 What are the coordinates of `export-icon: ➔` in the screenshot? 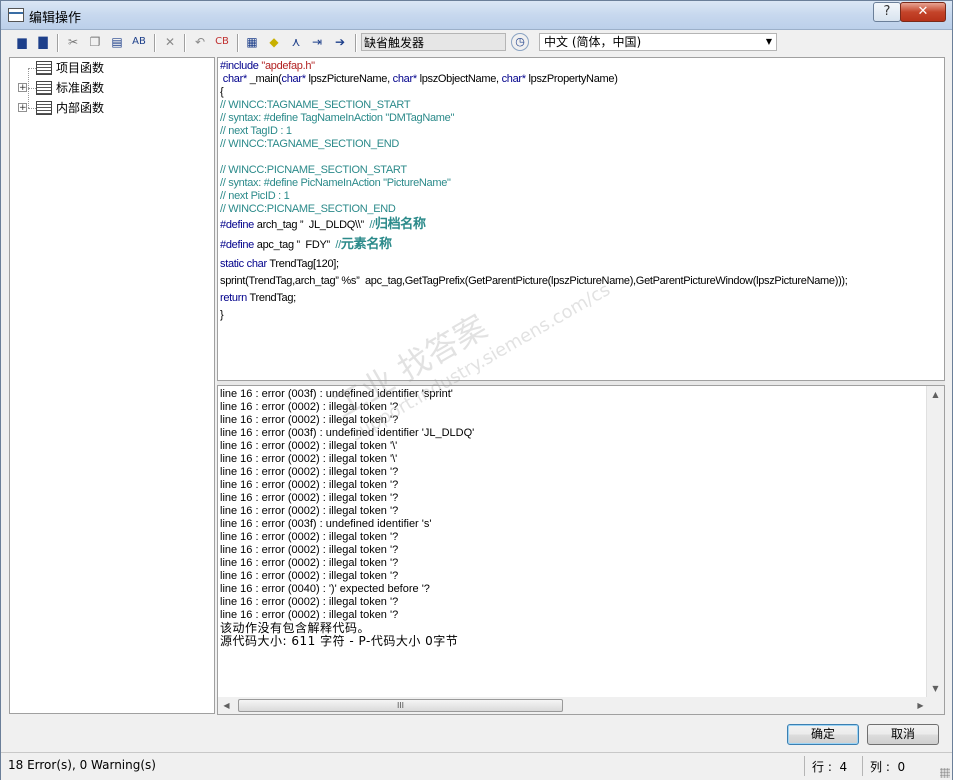 It's located at (340, 42).